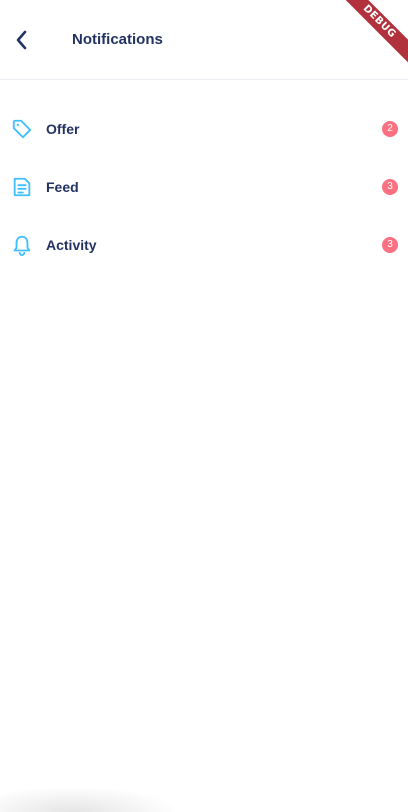  Describe the element at coordinates (62, 187) in the screenshot. I see `notification-item-label: Feed` at that location.